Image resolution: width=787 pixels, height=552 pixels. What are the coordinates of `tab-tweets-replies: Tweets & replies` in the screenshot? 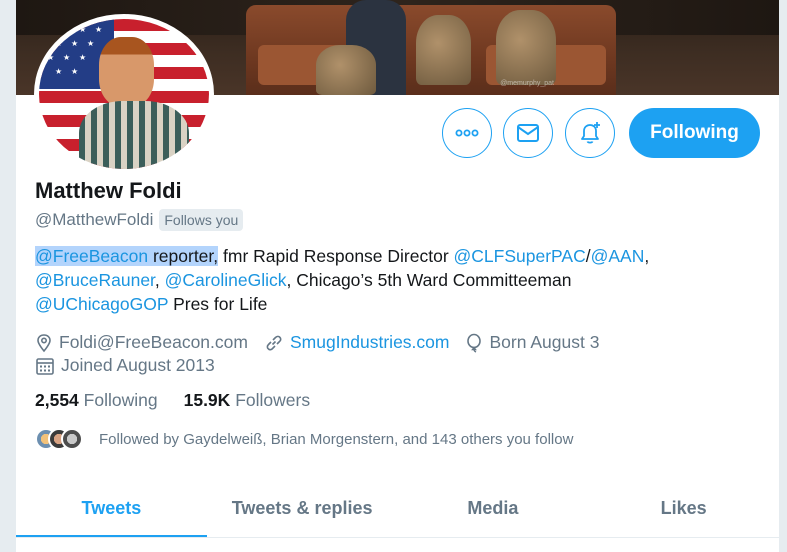 It's located at (302, 508).